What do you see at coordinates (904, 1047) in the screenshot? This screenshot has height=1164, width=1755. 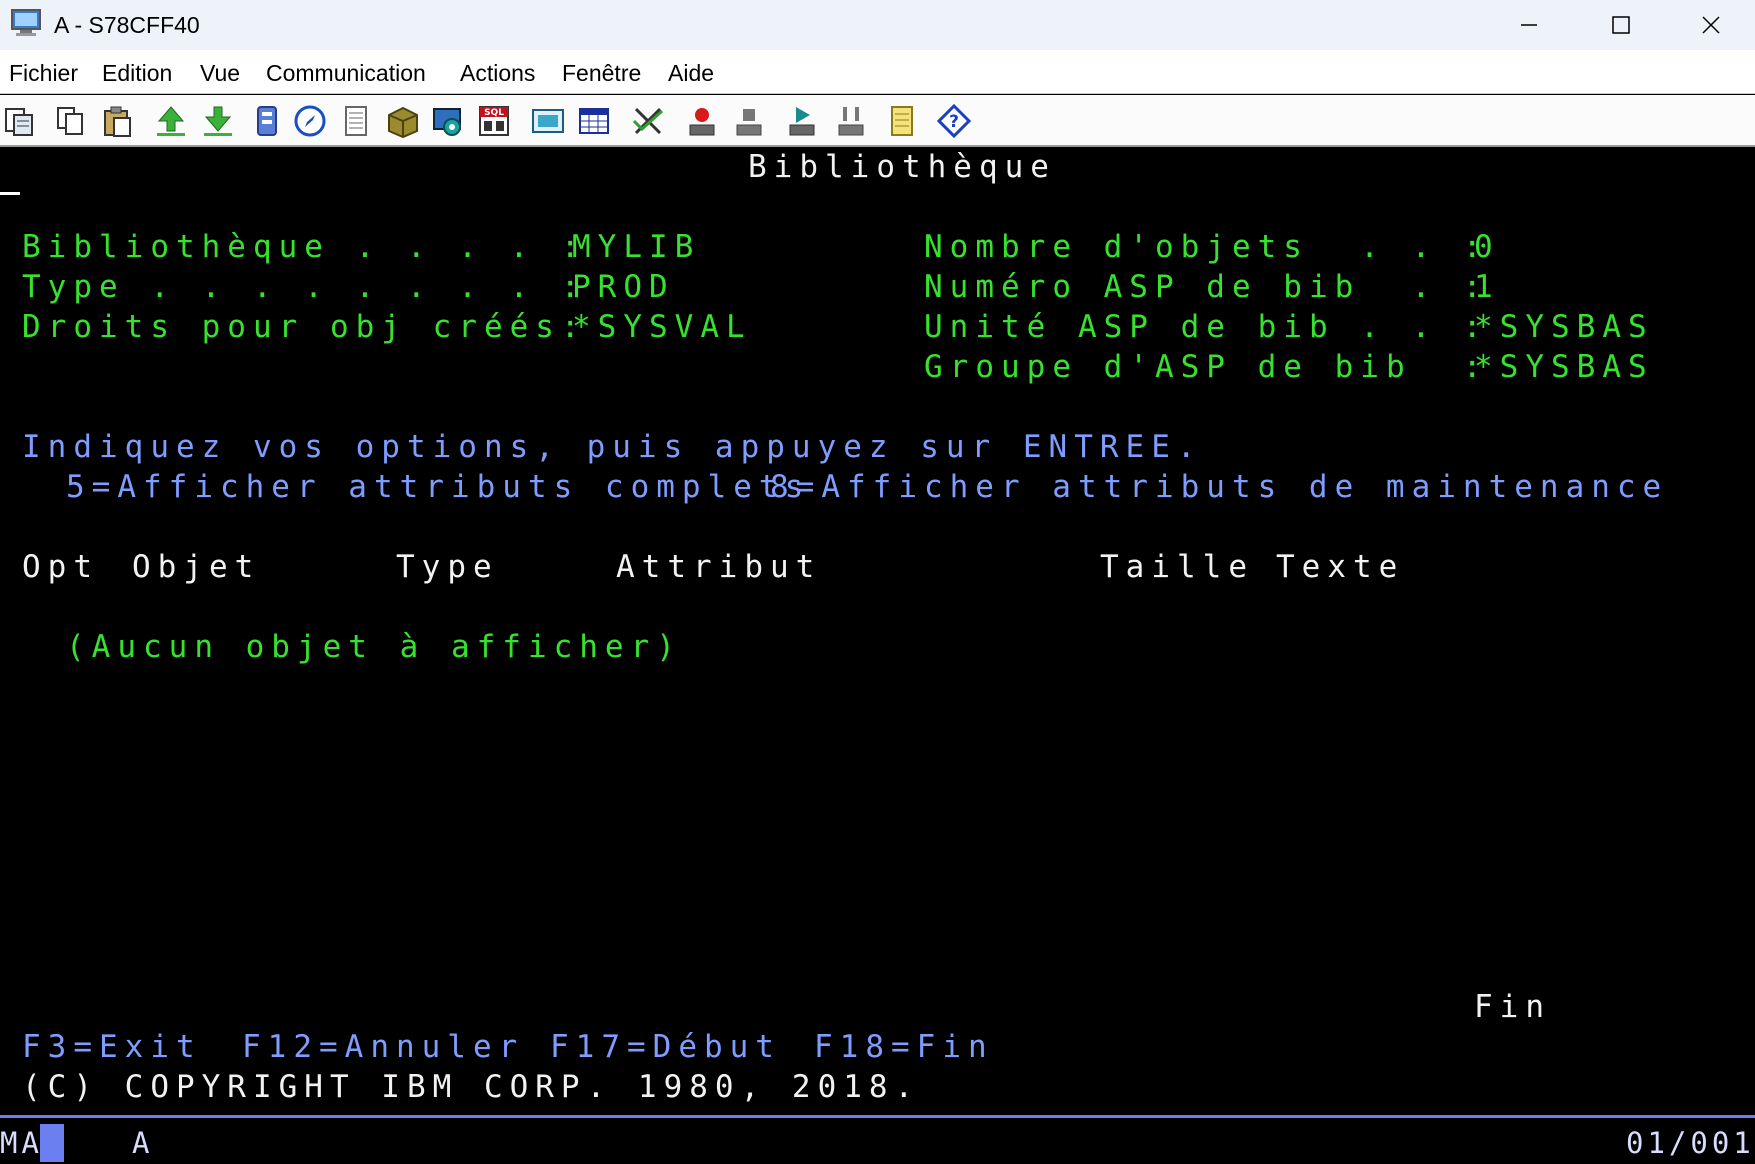 I see `fkey-f18-bottom: F18=Fin` at bounding box center [904, 1047].